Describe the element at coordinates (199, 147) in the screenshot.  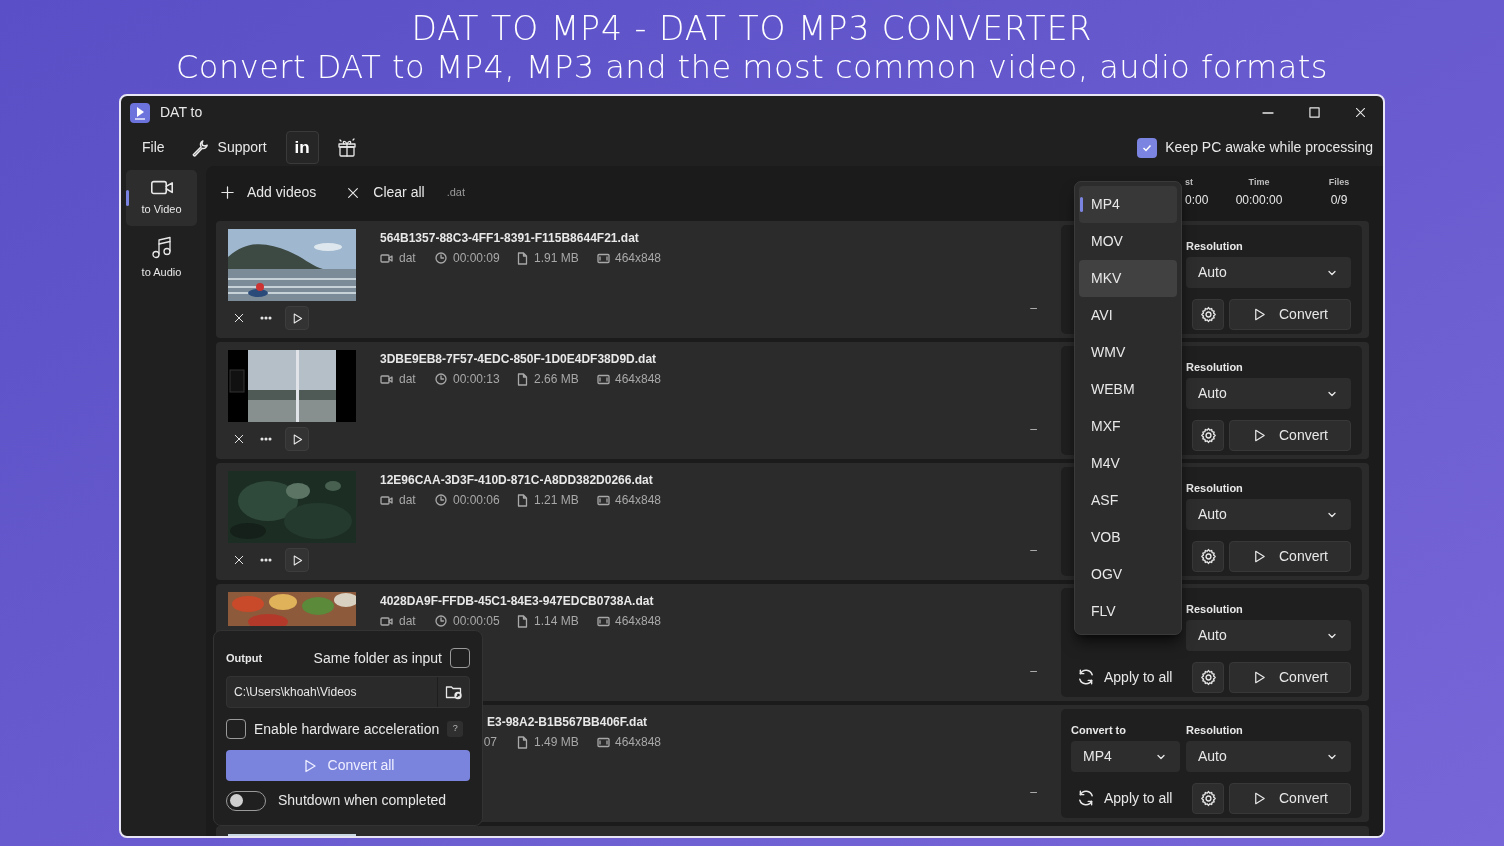
I see `wrench-icon` at that location.